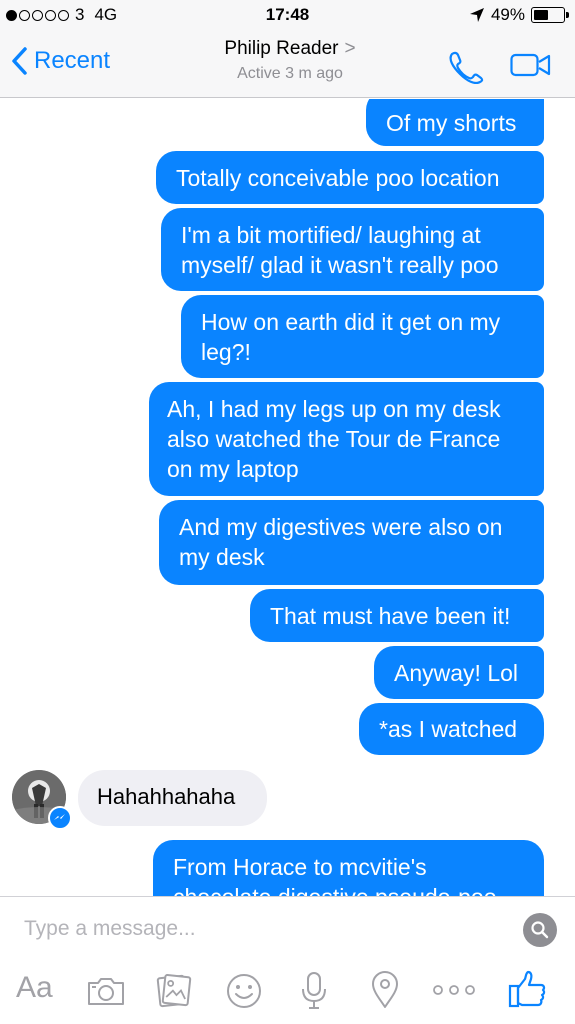  Describe the element at coordinates (300, 867) in the screenshot. I see `message-text-line: From Horace to mcvitie's` at that location.